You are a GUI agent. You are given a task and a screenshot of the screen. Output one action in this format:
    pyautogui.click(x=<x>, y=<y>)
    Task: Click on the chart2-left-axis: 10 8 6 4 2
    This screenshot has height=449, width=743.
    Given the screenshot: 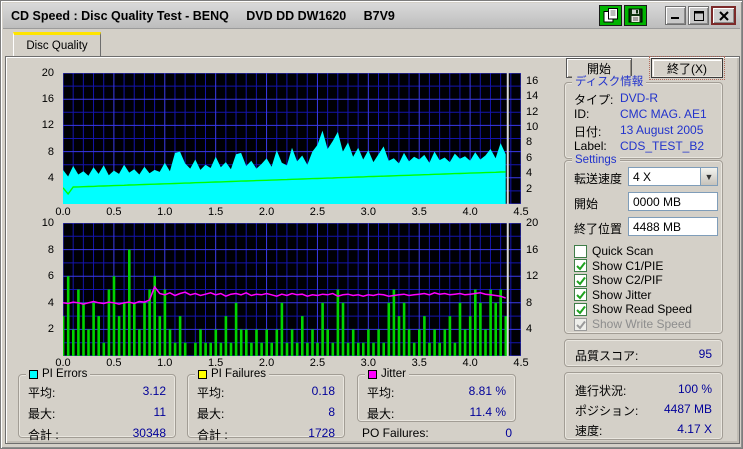 What is the action you would take?
    pyautogui.click(x=32, y=286)
    